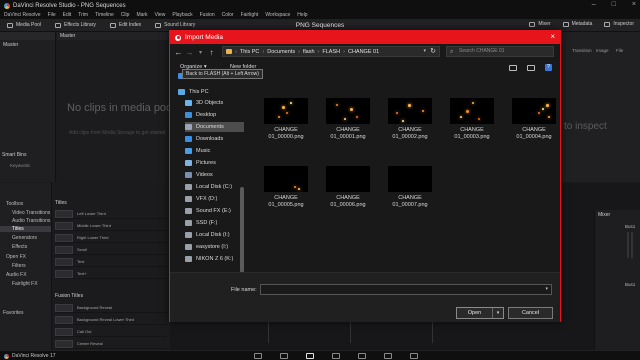 The height and width of the screenshot is (360, 640). Describe the element at coordinates (214, 103) in the screenshot. I see `nav-item: 3D Objects` at that location.